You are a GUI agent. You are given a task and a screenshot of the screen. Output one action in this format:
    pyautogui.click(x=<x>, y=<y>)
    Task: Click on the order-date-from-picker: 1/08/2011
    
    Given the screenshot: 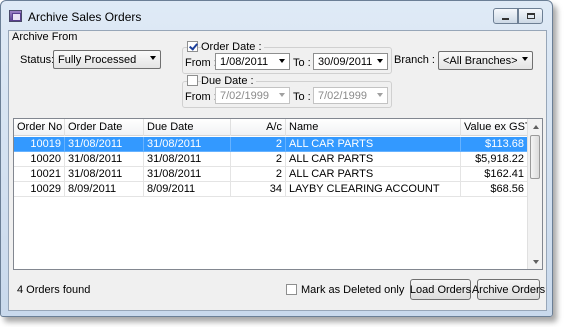 What is the action you would take?
    pyautogui.click(x=252, y=61)
    